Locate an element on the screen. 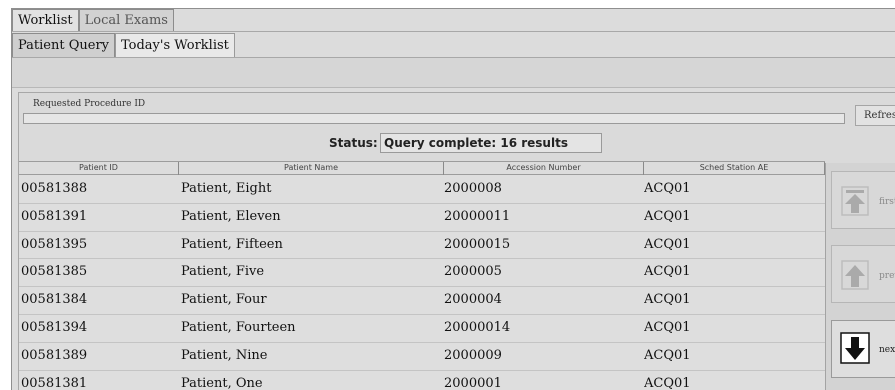  cell-patient-id: 00581381 is located at coordinates (54, 382).